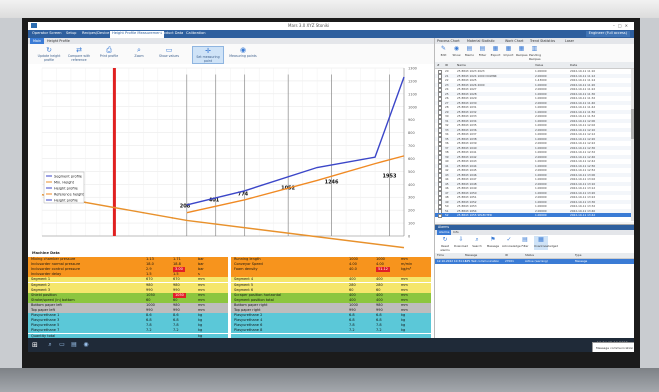 The width and height of the screenshot is (659, 392). Describe the element at coordinates (456, 48) in the screenshot. I see `right-toolbar-icon: ◉` at that location.